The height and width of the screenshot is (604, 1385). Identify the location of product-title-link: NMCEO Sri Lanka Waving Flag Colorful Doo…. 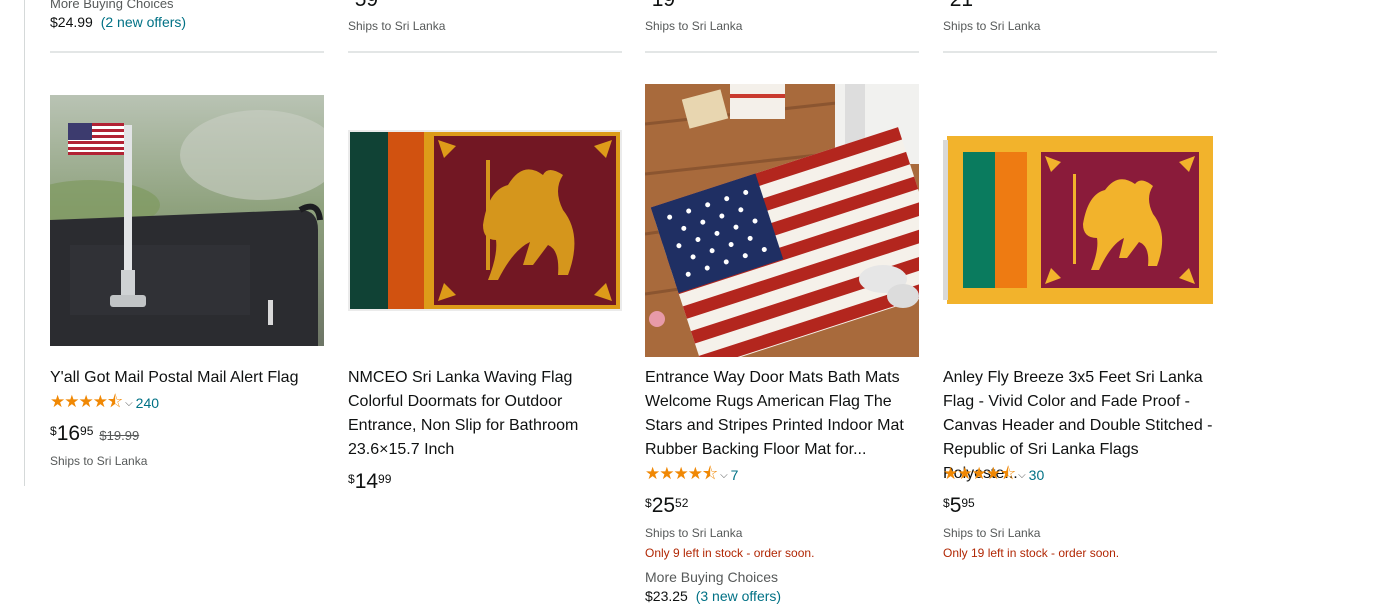
(485, 414).